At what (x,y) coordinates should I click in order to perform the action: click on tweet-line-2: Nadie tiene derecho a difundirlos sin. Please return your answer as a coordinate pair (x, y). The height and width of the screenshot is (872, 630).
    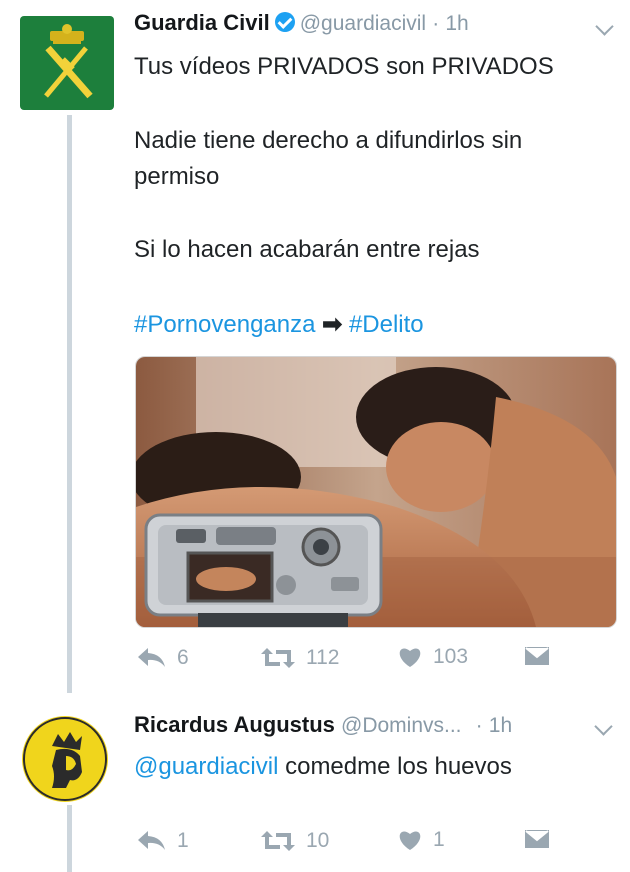
    Looking at the image, I should click on (328, 140).